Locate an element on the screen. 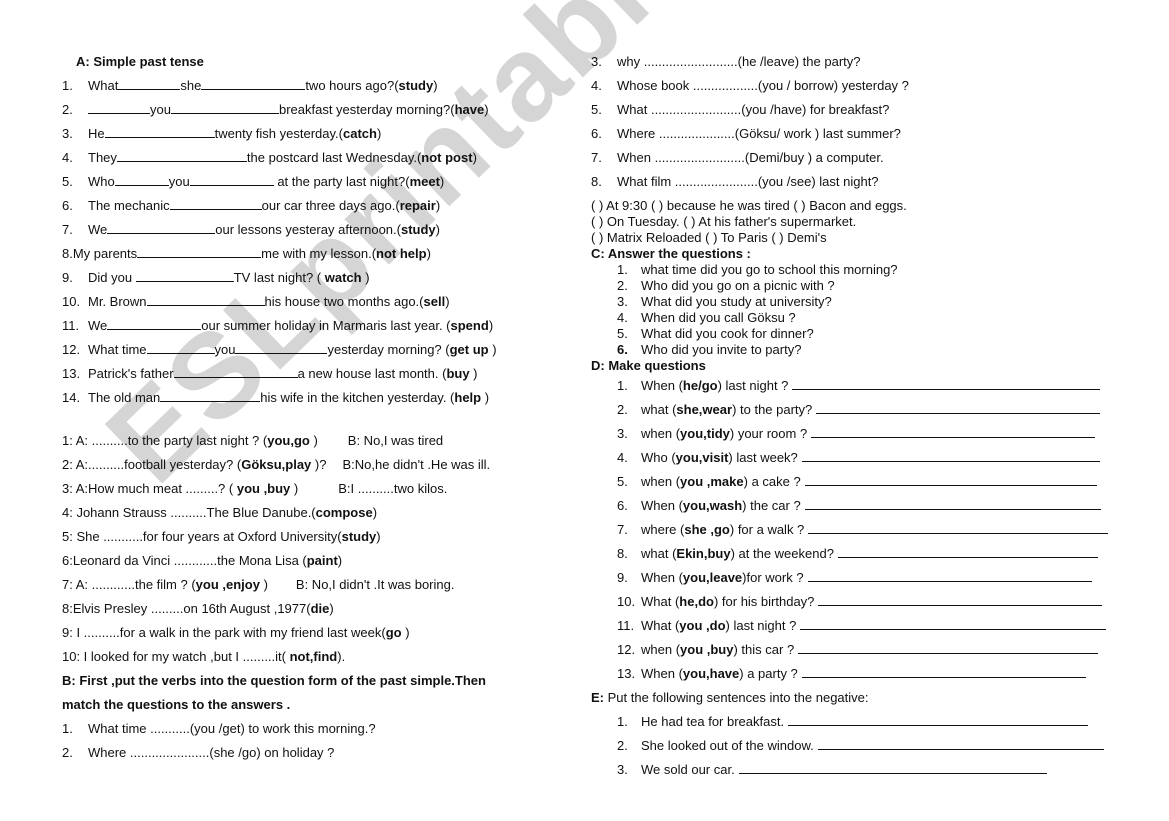 This screenshot has height=821, width=1169. text-fragment: )? is located at coordinates (319, 464).